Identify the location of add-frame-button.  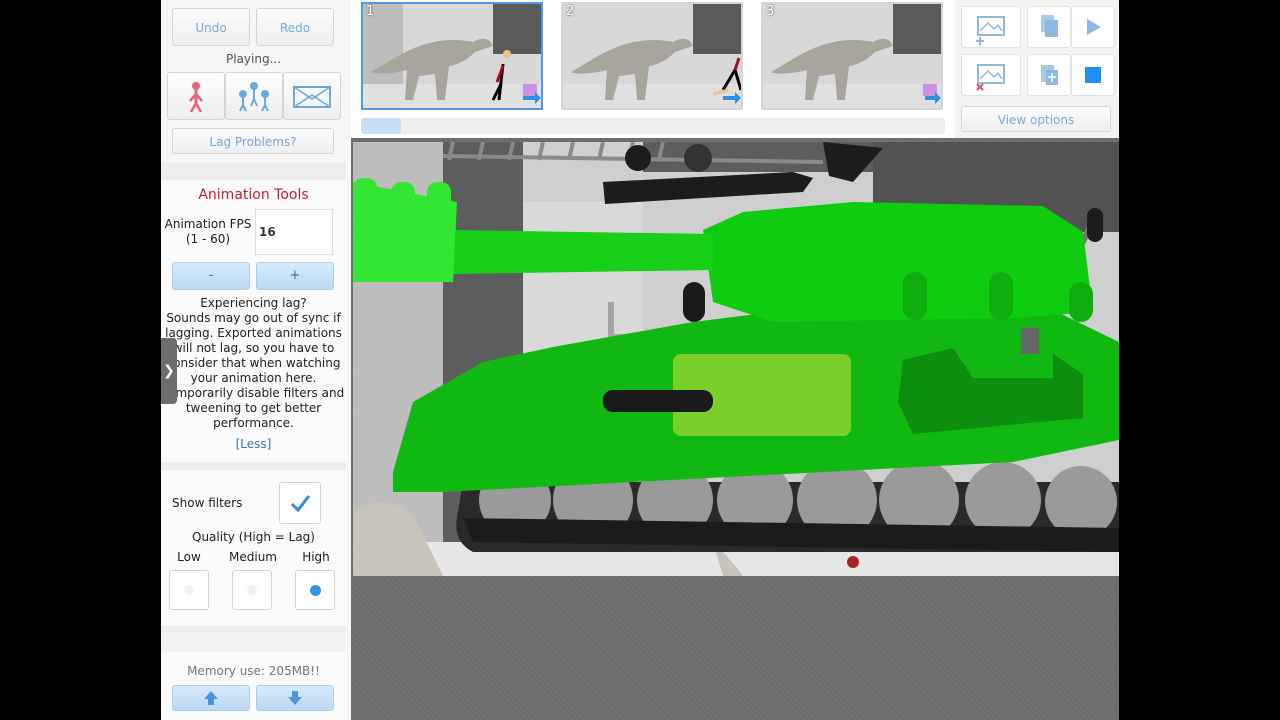
(991, 27).